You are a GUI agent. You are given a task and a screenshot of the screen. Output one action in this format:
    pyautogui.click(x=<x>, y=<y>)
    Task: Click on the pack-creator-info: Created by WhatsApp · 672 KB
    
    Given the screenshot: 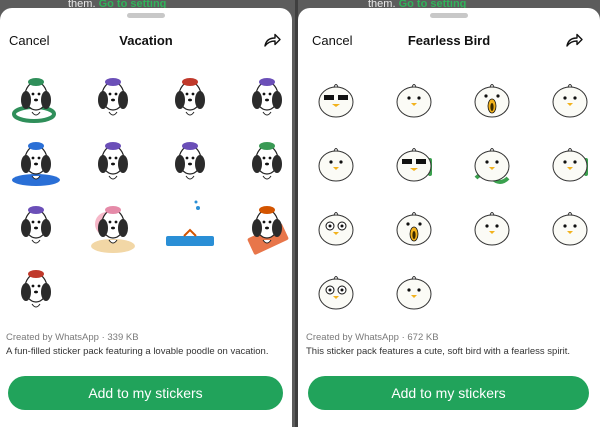 What is the action you would take?
    pyautogui.click(x=372, y=337)
    